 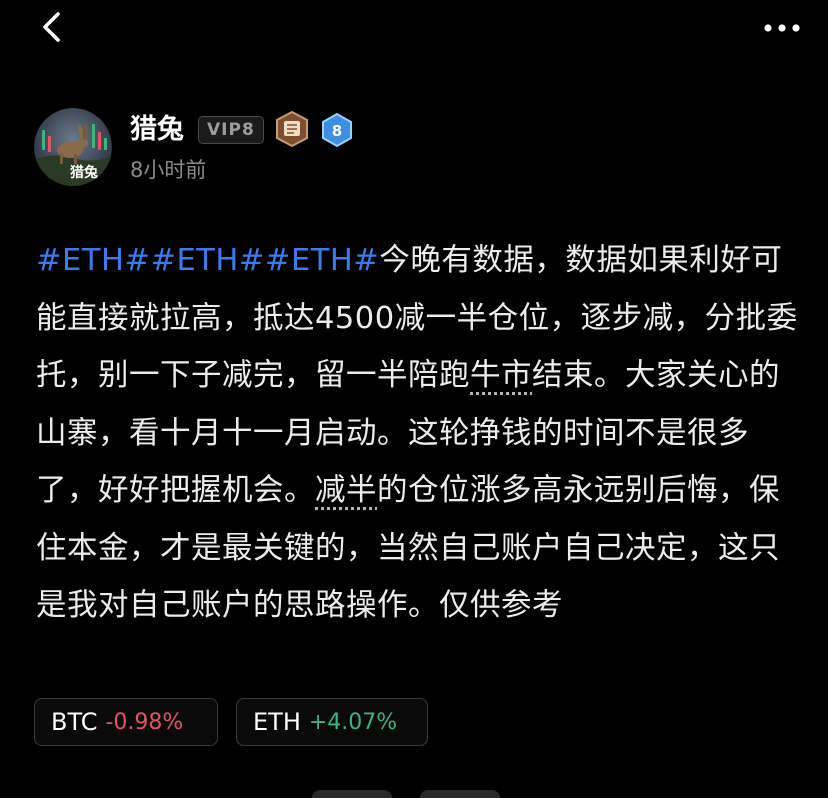 I want to click on chevron-left-icon, so click(x=51, y=27).